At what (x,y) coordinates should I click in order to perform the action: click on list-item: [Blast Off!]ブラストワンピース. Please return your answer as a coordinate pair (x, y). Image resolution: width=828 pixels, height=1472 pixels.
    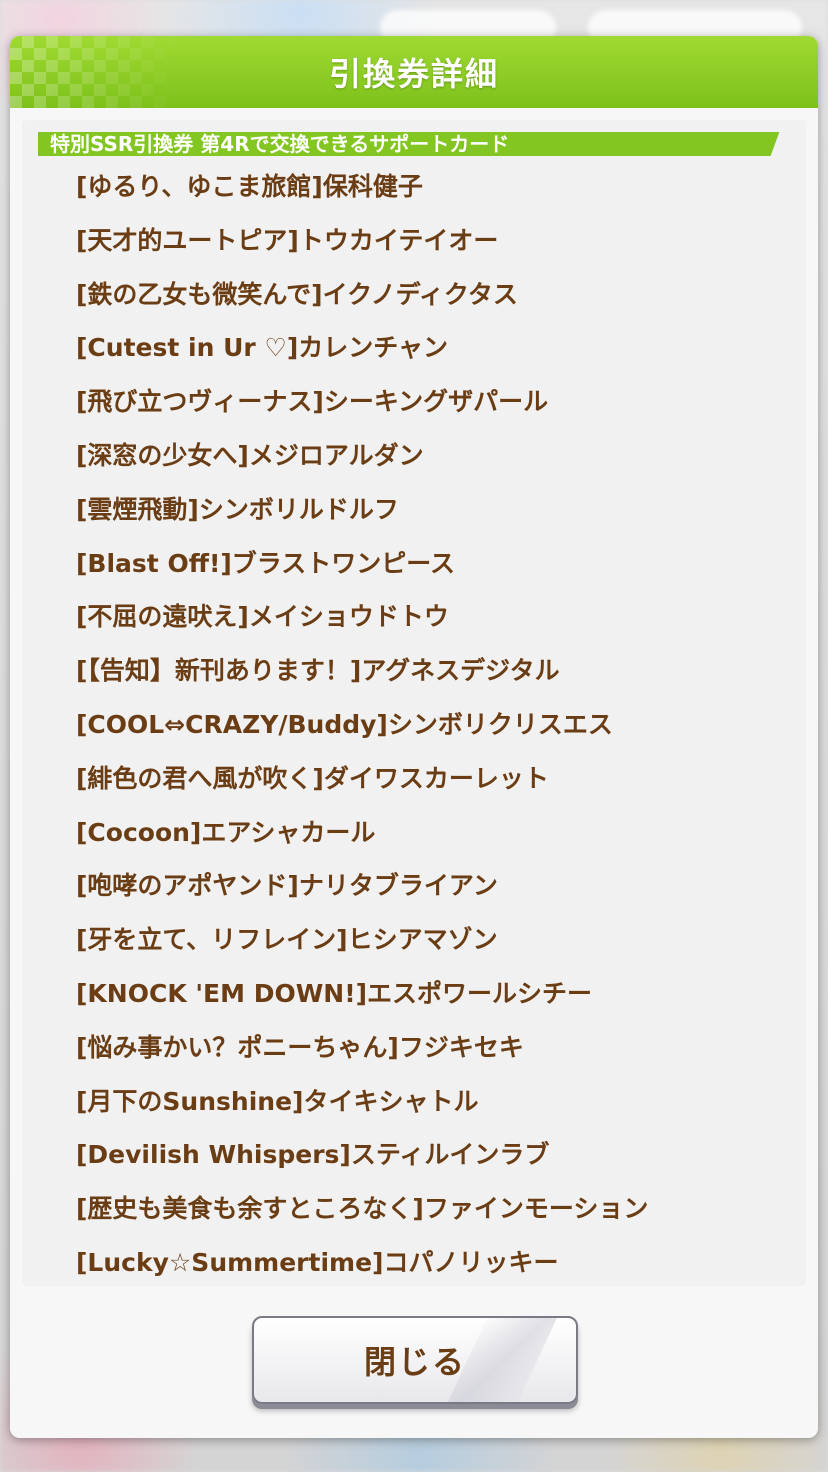
    Looking at the image, I should click on (266, 563).